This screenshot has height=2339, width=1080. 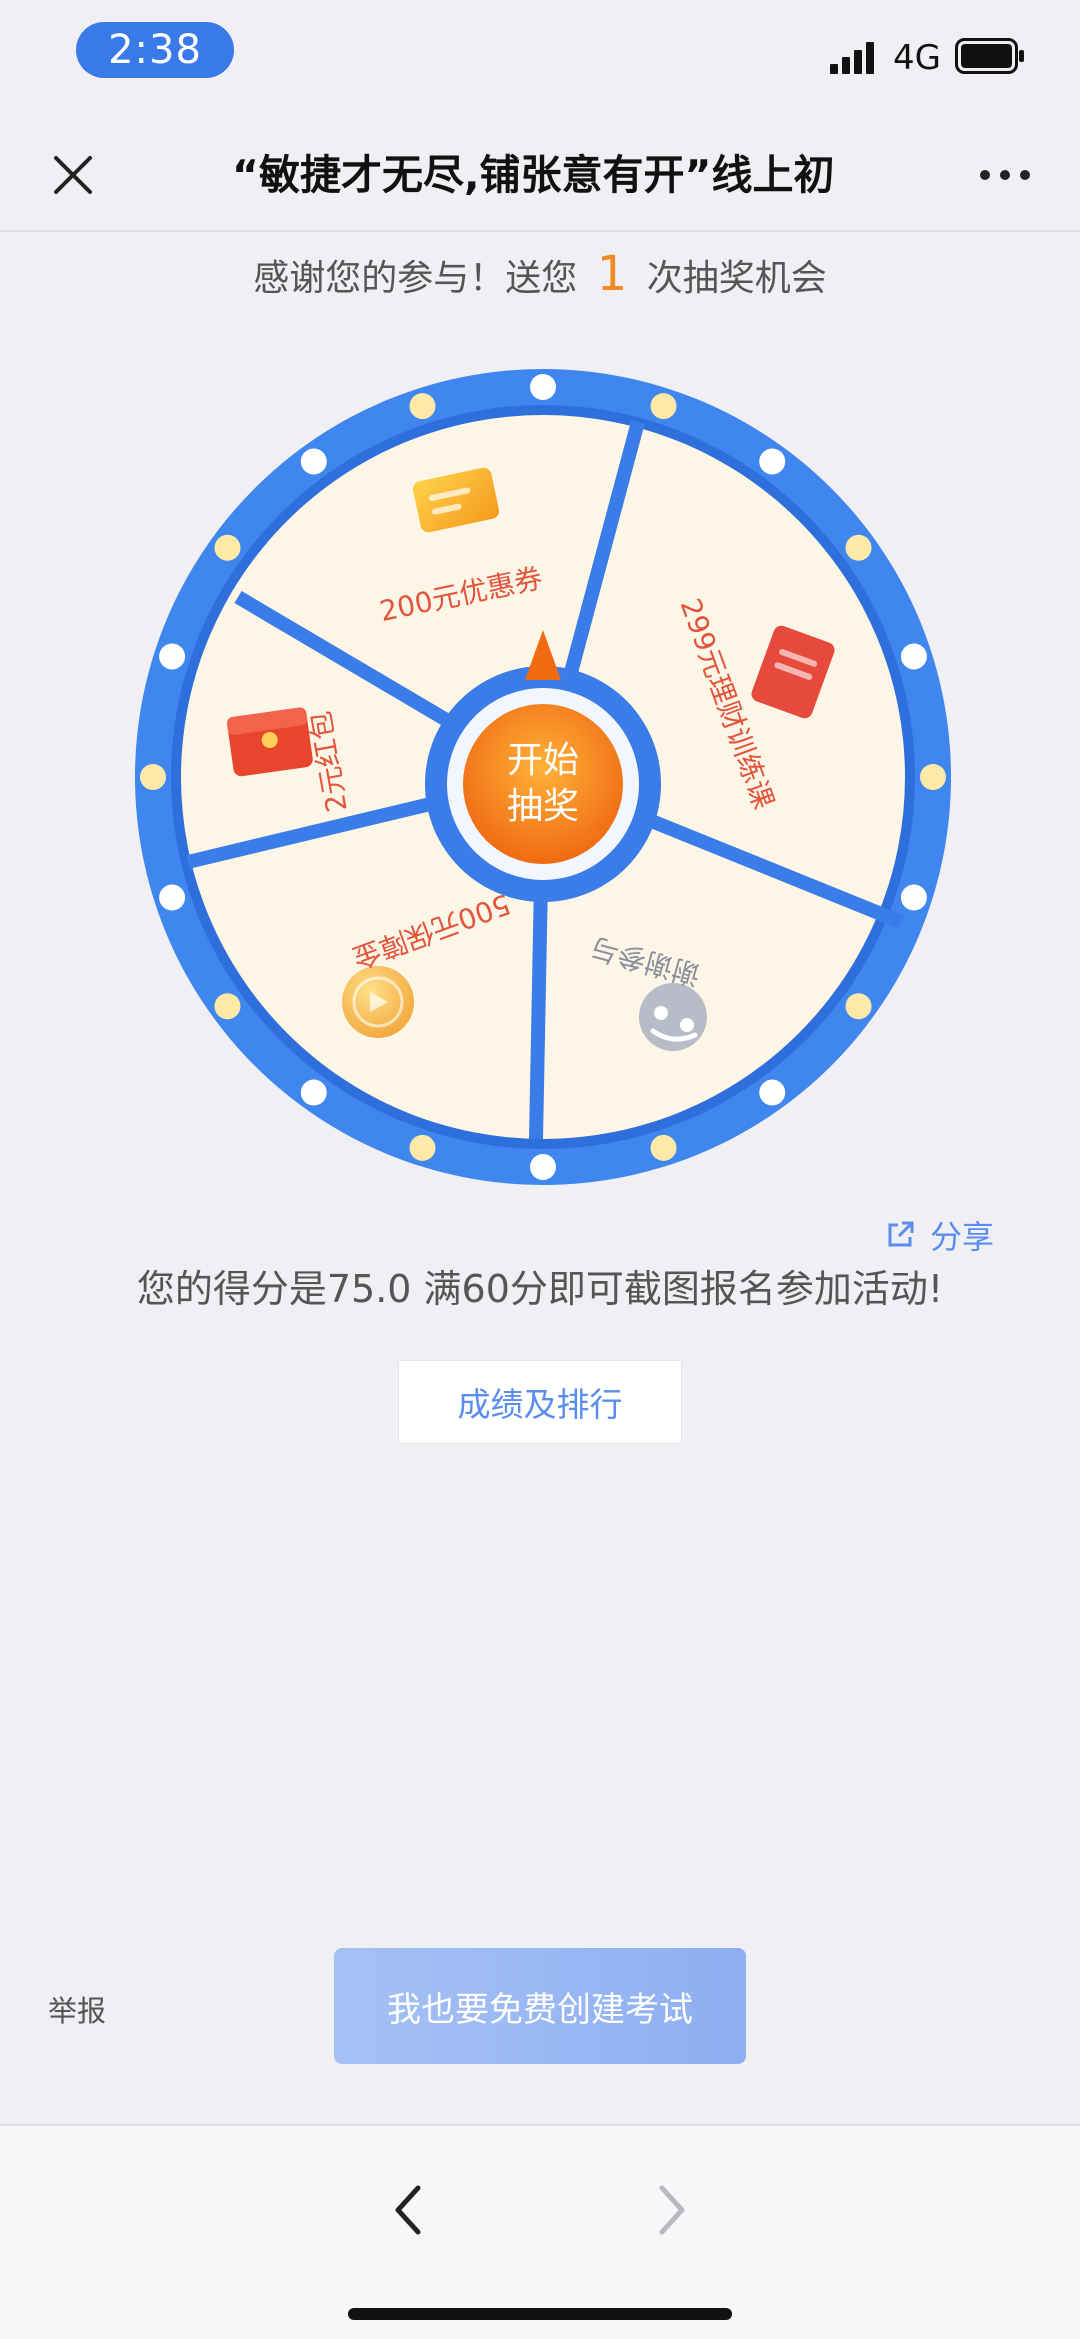 What do you see at coordinates (672, 2210) in the screenshot?
I see `forward-icon` at bounding box center [672, 2210].